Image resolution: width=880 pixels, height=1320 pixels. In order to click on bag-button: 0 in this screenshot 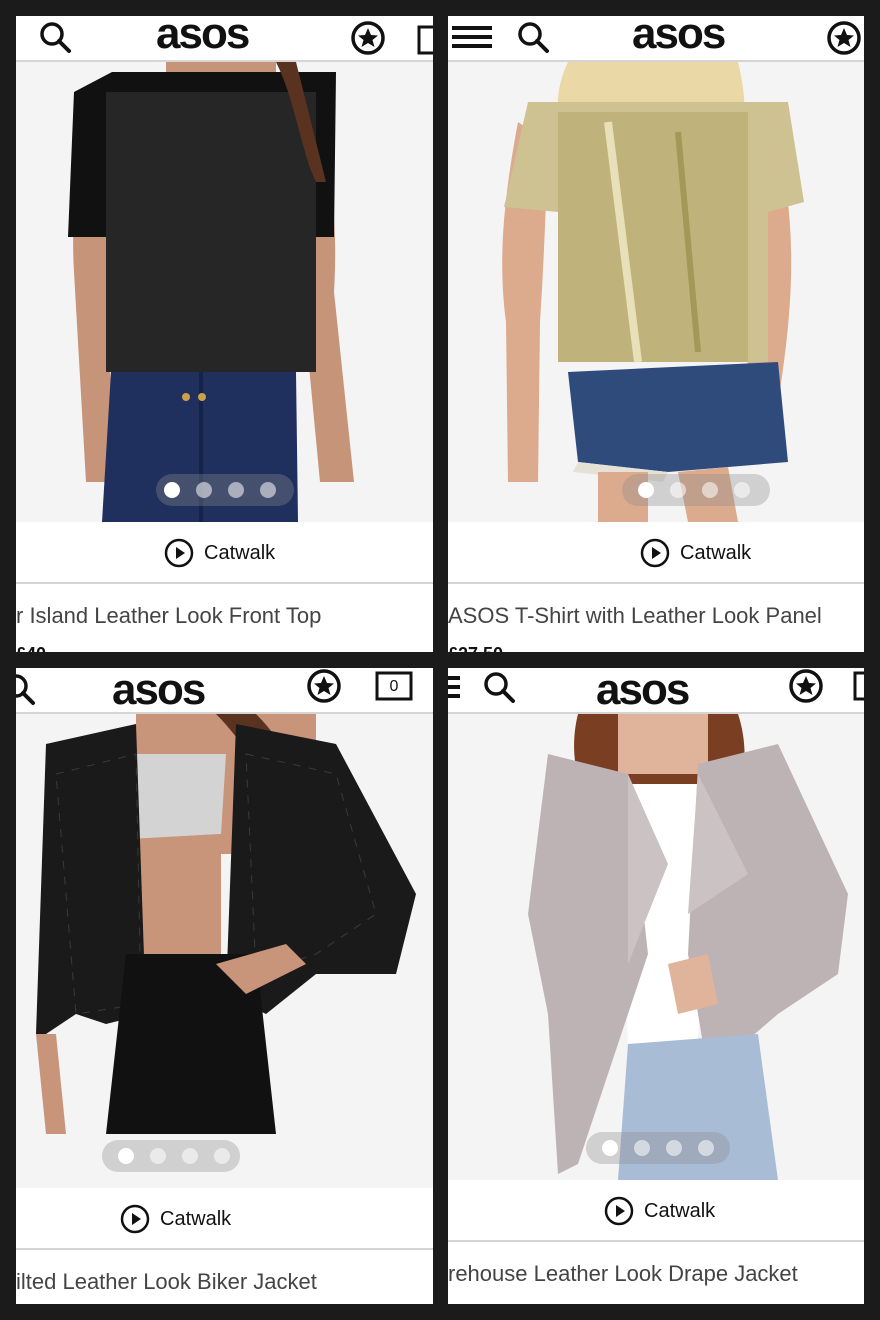, I will do `click(394, 685)`.